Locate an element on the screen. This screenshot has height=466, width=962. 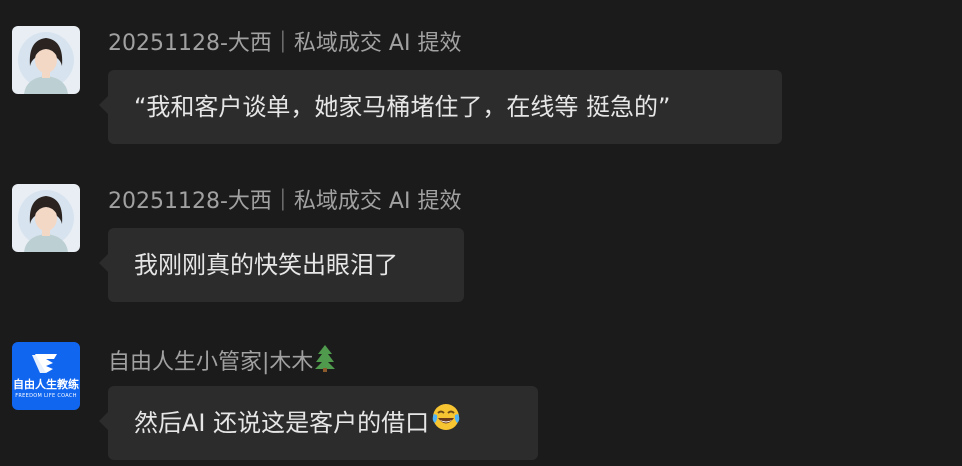
message-bubble: 然后AI 还说这是客户的借口 is located at coordinates (318, 423).